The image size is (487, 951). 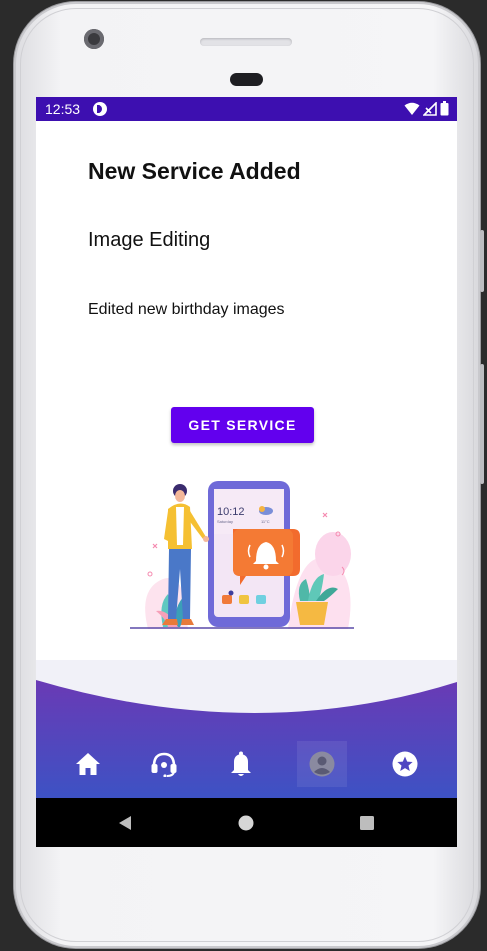 What do you see at coordinates (100, 109) in the screenshot?
I see `circle-p-icon` at bounding box center [100, 109].